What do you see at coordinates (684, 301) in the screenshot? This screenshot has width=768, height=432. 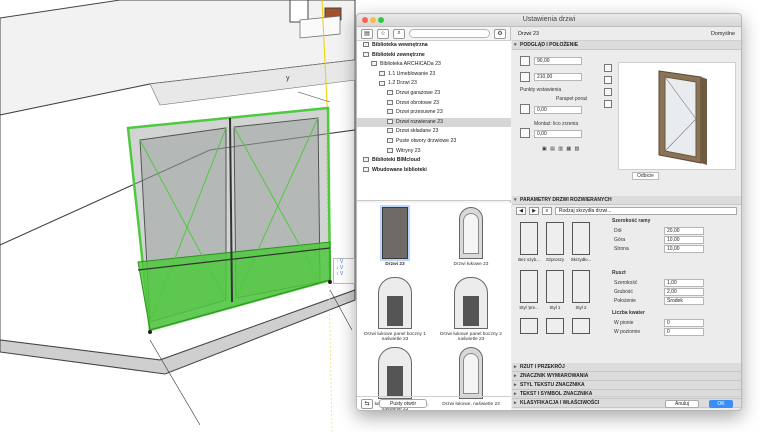 I see `param-field: Środek` at bounding box center [684, 301].